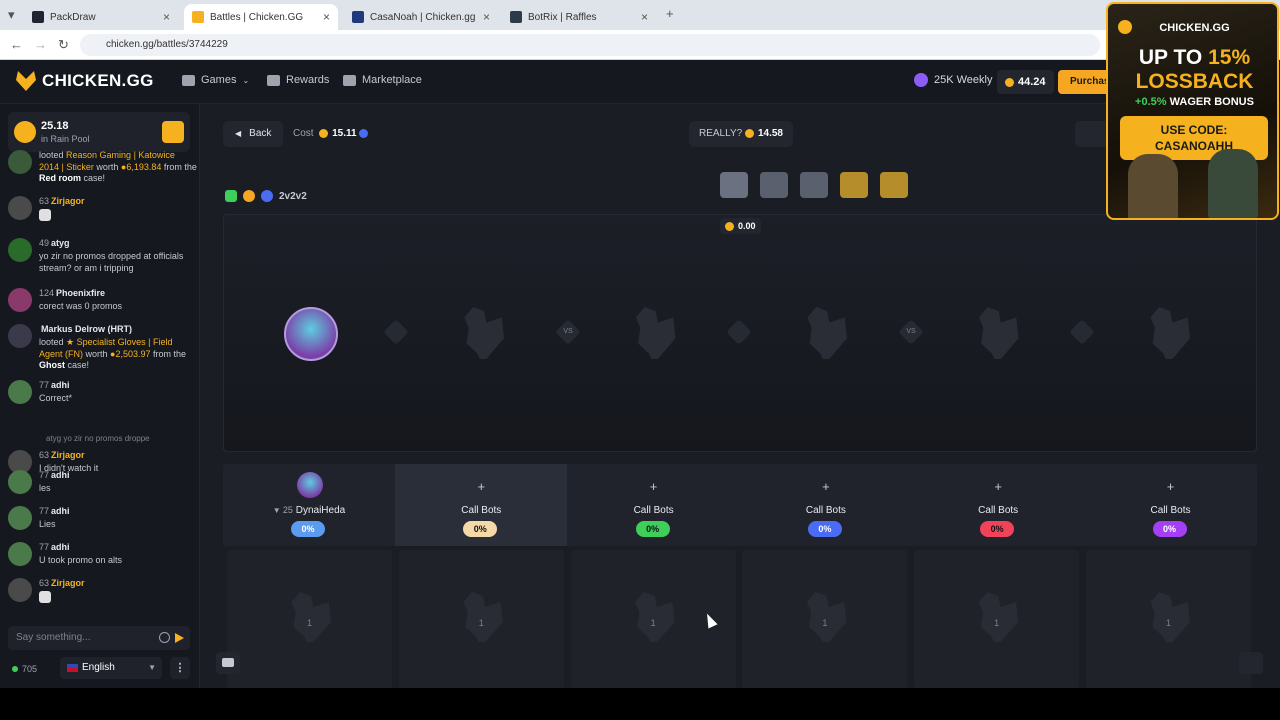 The image size is (1280, 720). I want to click on message-meta: 63 Zirjagor, so click(62, 583).